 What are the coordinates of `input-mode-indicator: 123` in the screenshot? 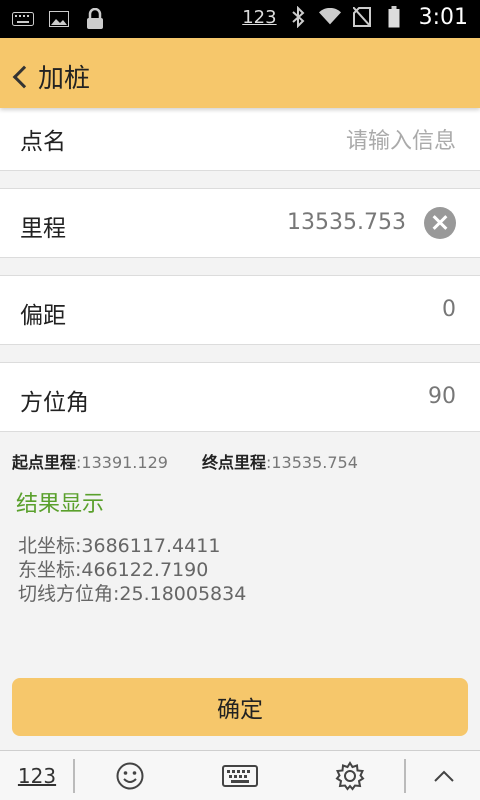 It's located at (259, 17).